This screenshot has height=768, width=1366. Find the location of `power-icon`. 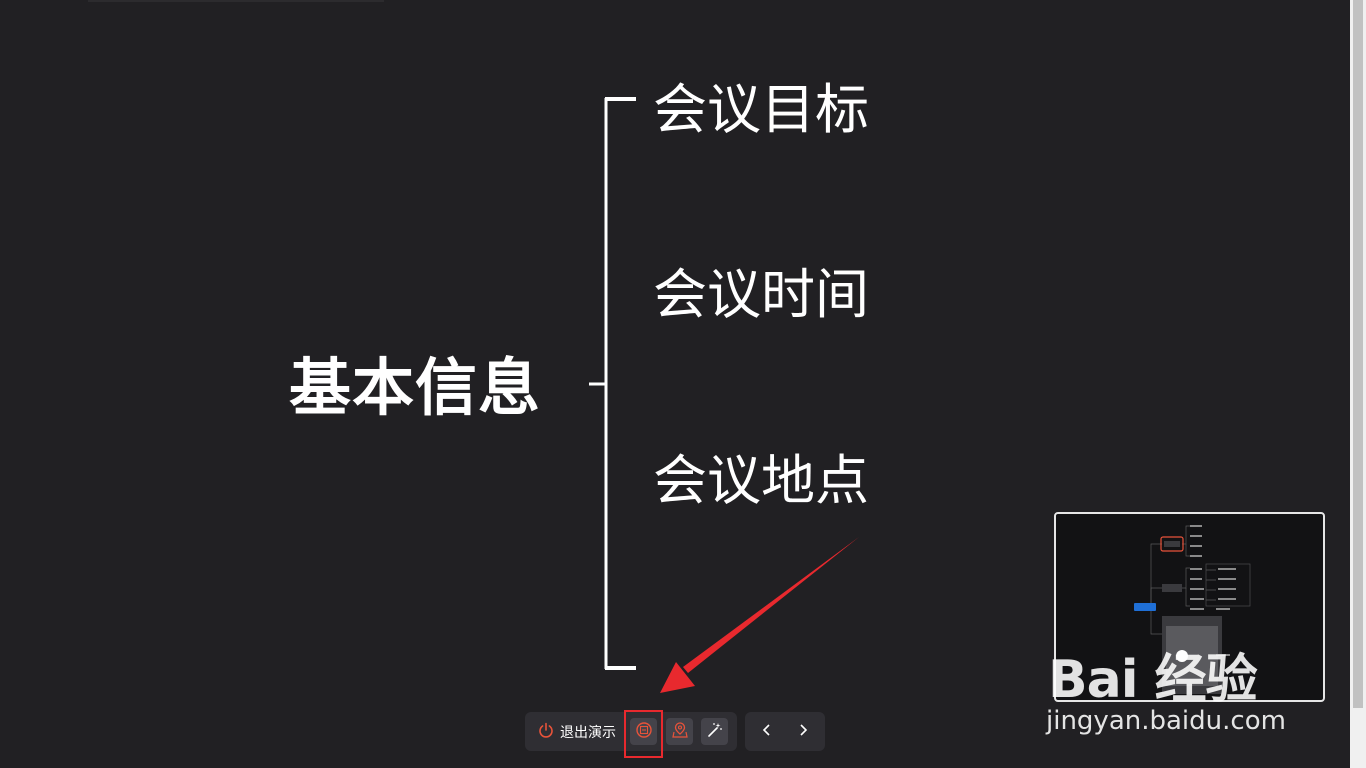

power-icon is located at coordinates (546, 732).